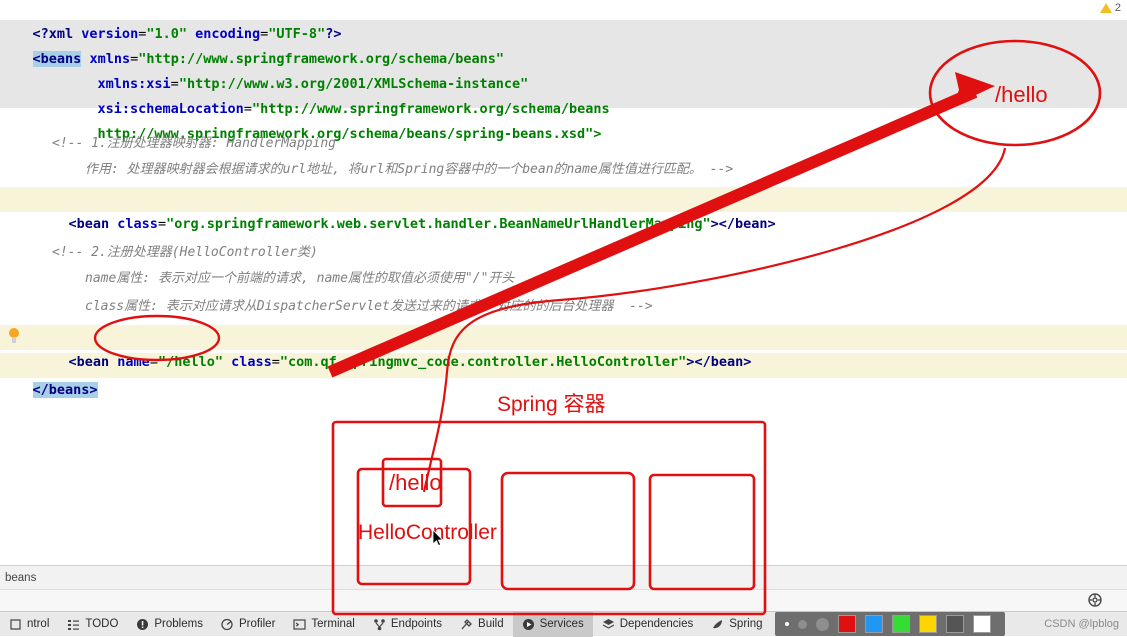 The width and height of the screenshot is (1127, 637). Describe the element at coordinates (563, 21) in the screenshot. I see `code-line-1: <?xml version="1.0" encoding="UTF-8"?>` at that location.